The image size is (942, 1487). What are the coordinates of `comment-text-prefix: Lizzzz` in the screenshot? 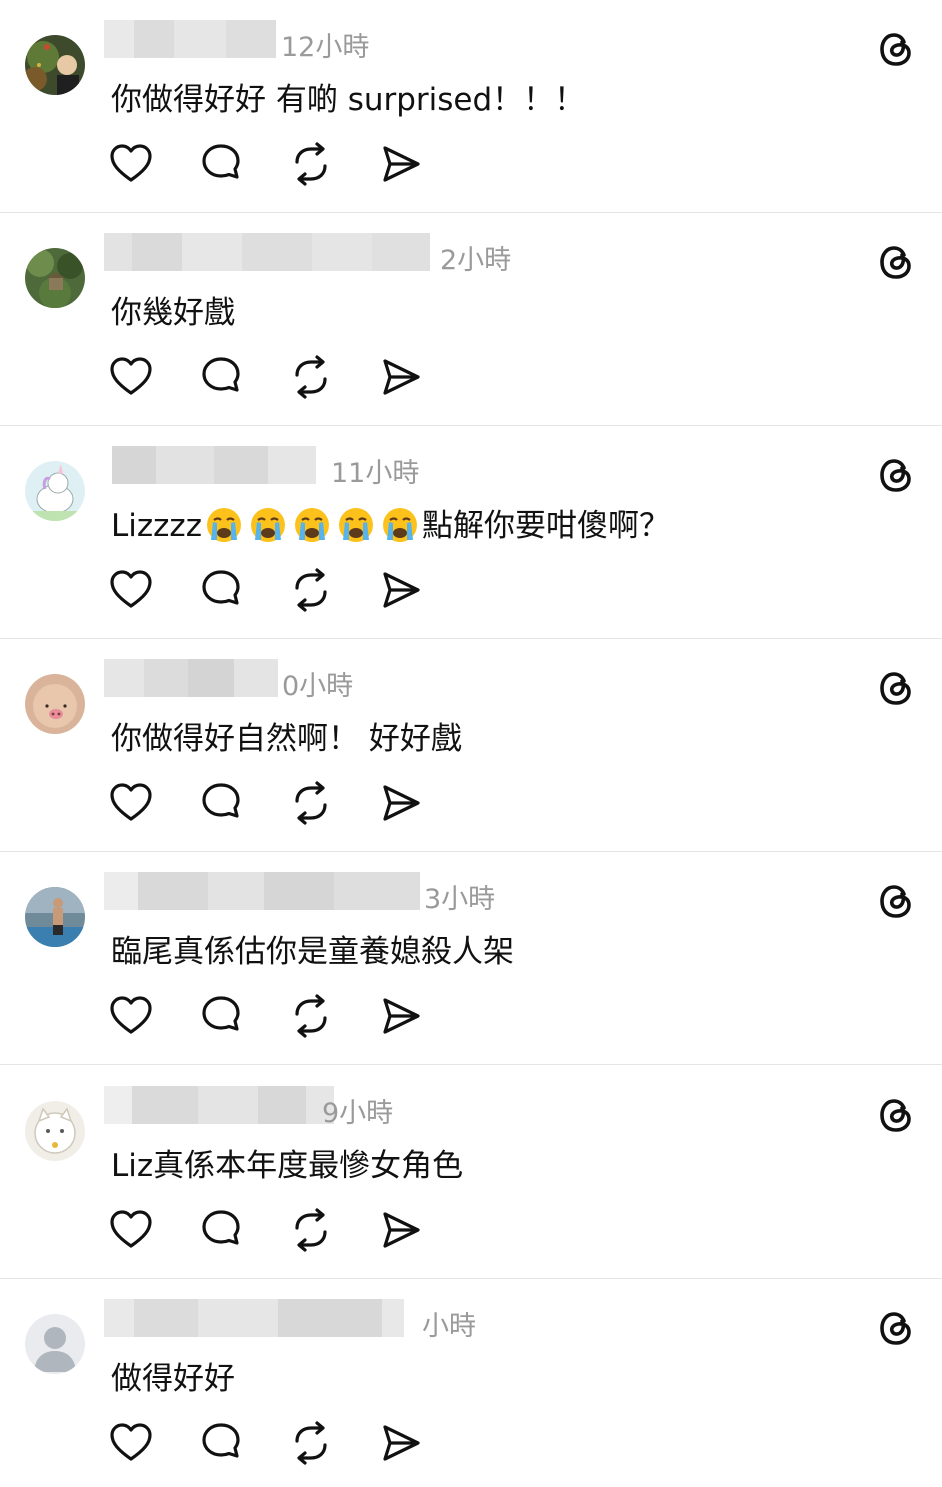 It's located at (156, 526).